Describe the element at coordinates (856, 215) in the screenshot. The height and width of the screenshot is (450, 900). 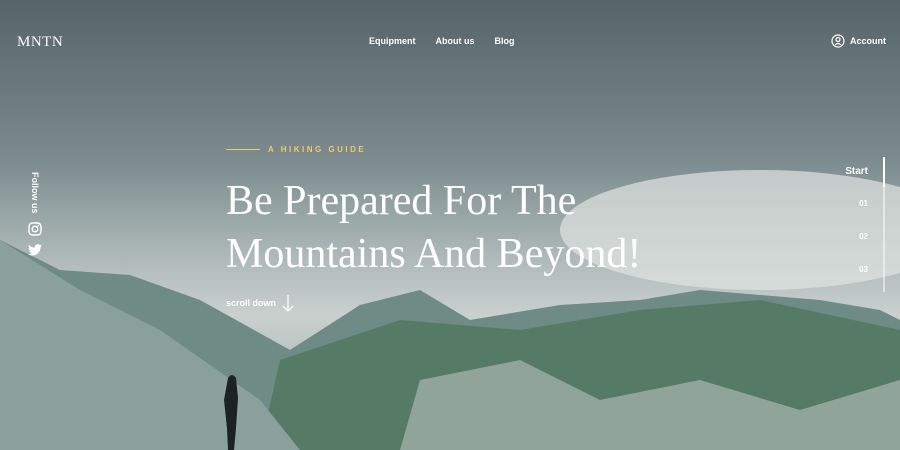
I see `step-01: 01` at that location.